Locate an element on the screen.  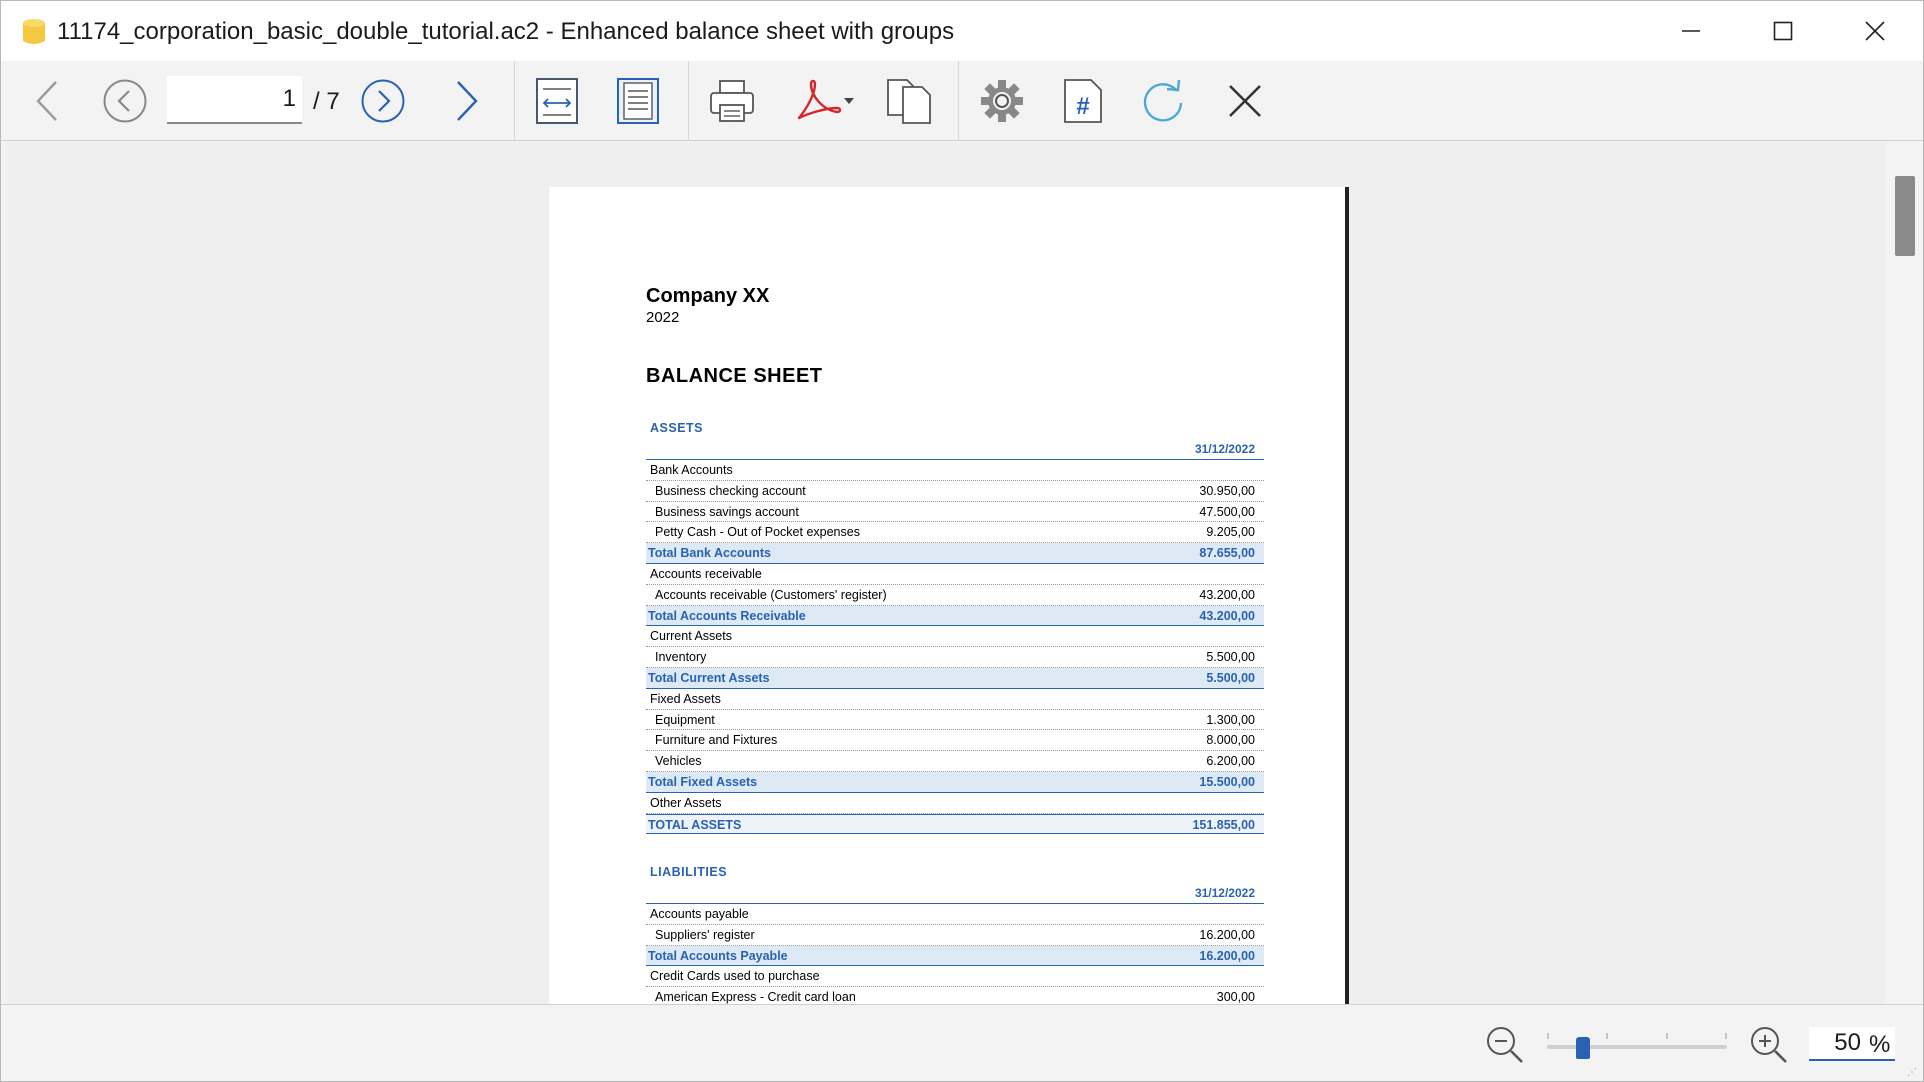
total-row: Total Accounts Payable 16.200,00 is located at coordinates (955, 956).